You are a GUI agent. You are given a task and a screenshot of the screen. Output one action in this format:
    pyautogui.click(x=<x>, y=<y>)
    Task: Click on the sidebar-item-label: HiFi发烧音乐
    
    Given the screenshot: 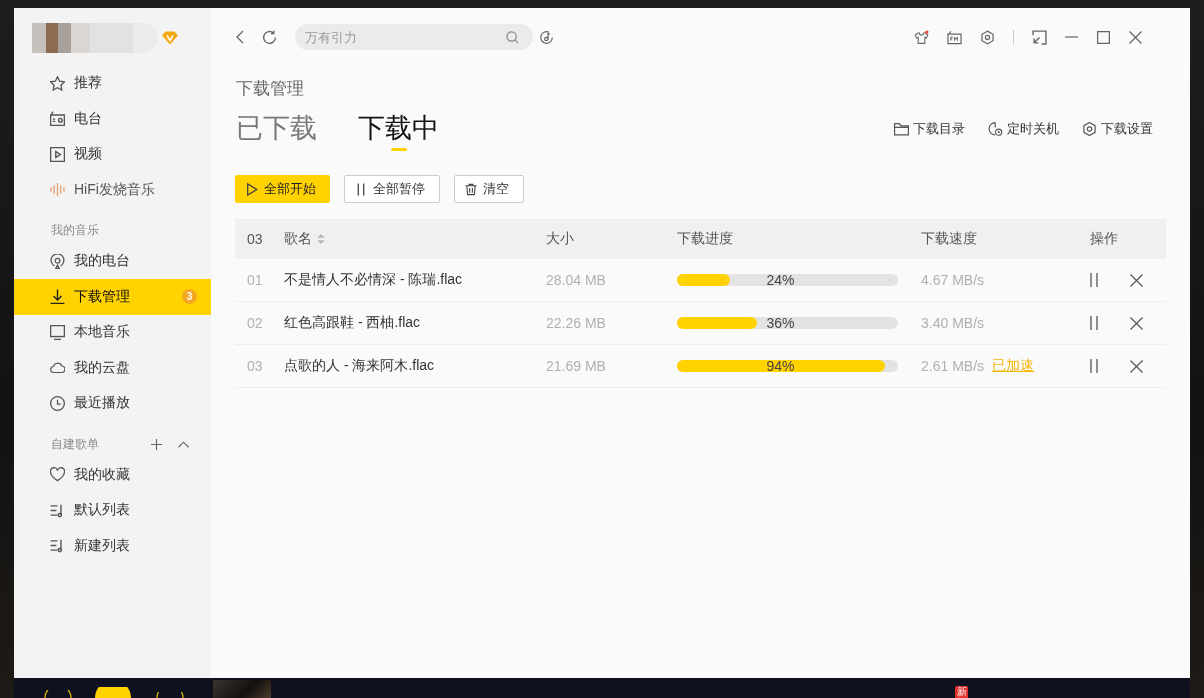 What is the action you would take?
    pyautogui.click(x=114, y=189)
    